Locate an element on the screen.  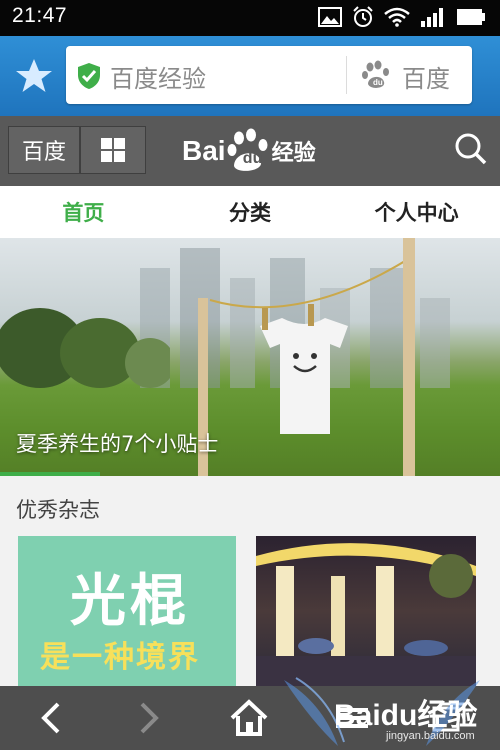
magazine-title: 光棍 is located at coordinates (130, 601).